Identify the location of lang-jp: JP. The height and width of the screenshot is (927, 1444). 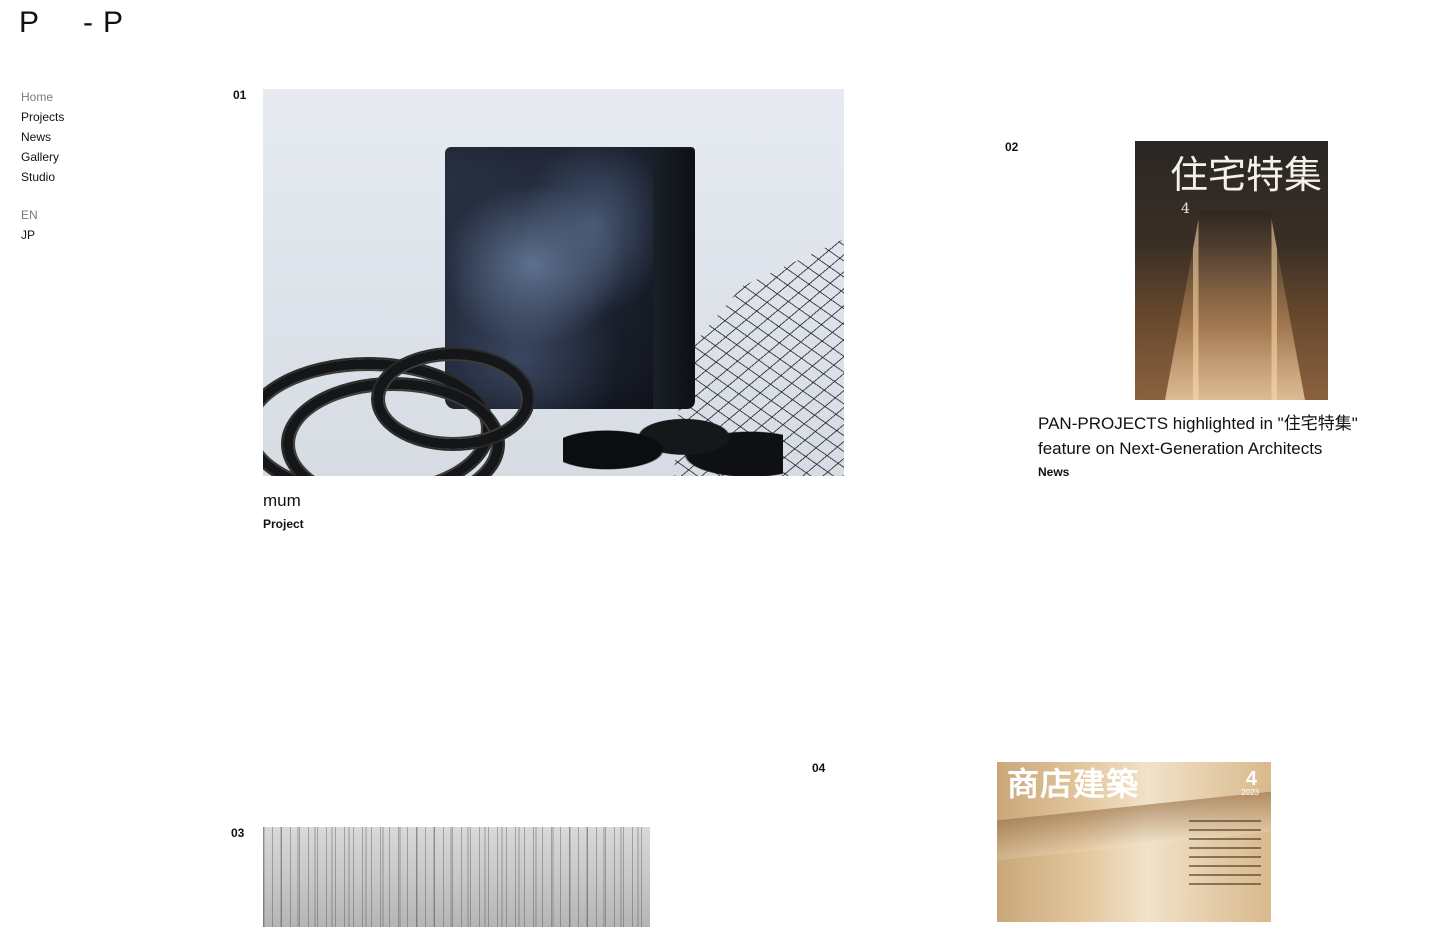
(29, 235).